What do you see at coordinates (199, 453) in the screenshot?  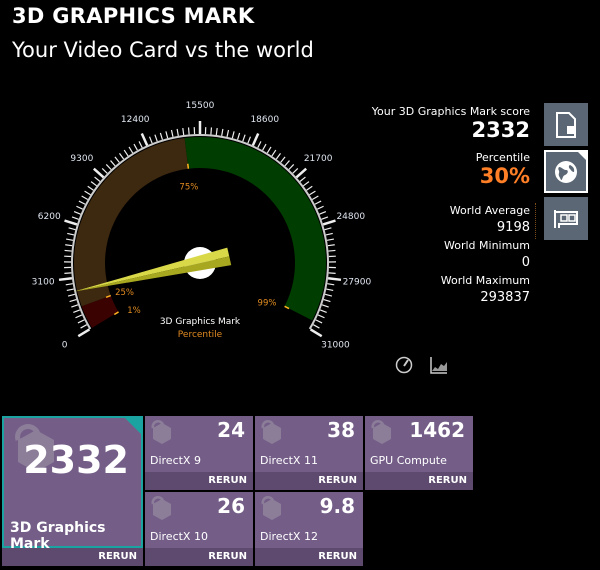 I see `tile-directx-9: 24 DirectX 9 RERUN` at bounding box center [199, 453].